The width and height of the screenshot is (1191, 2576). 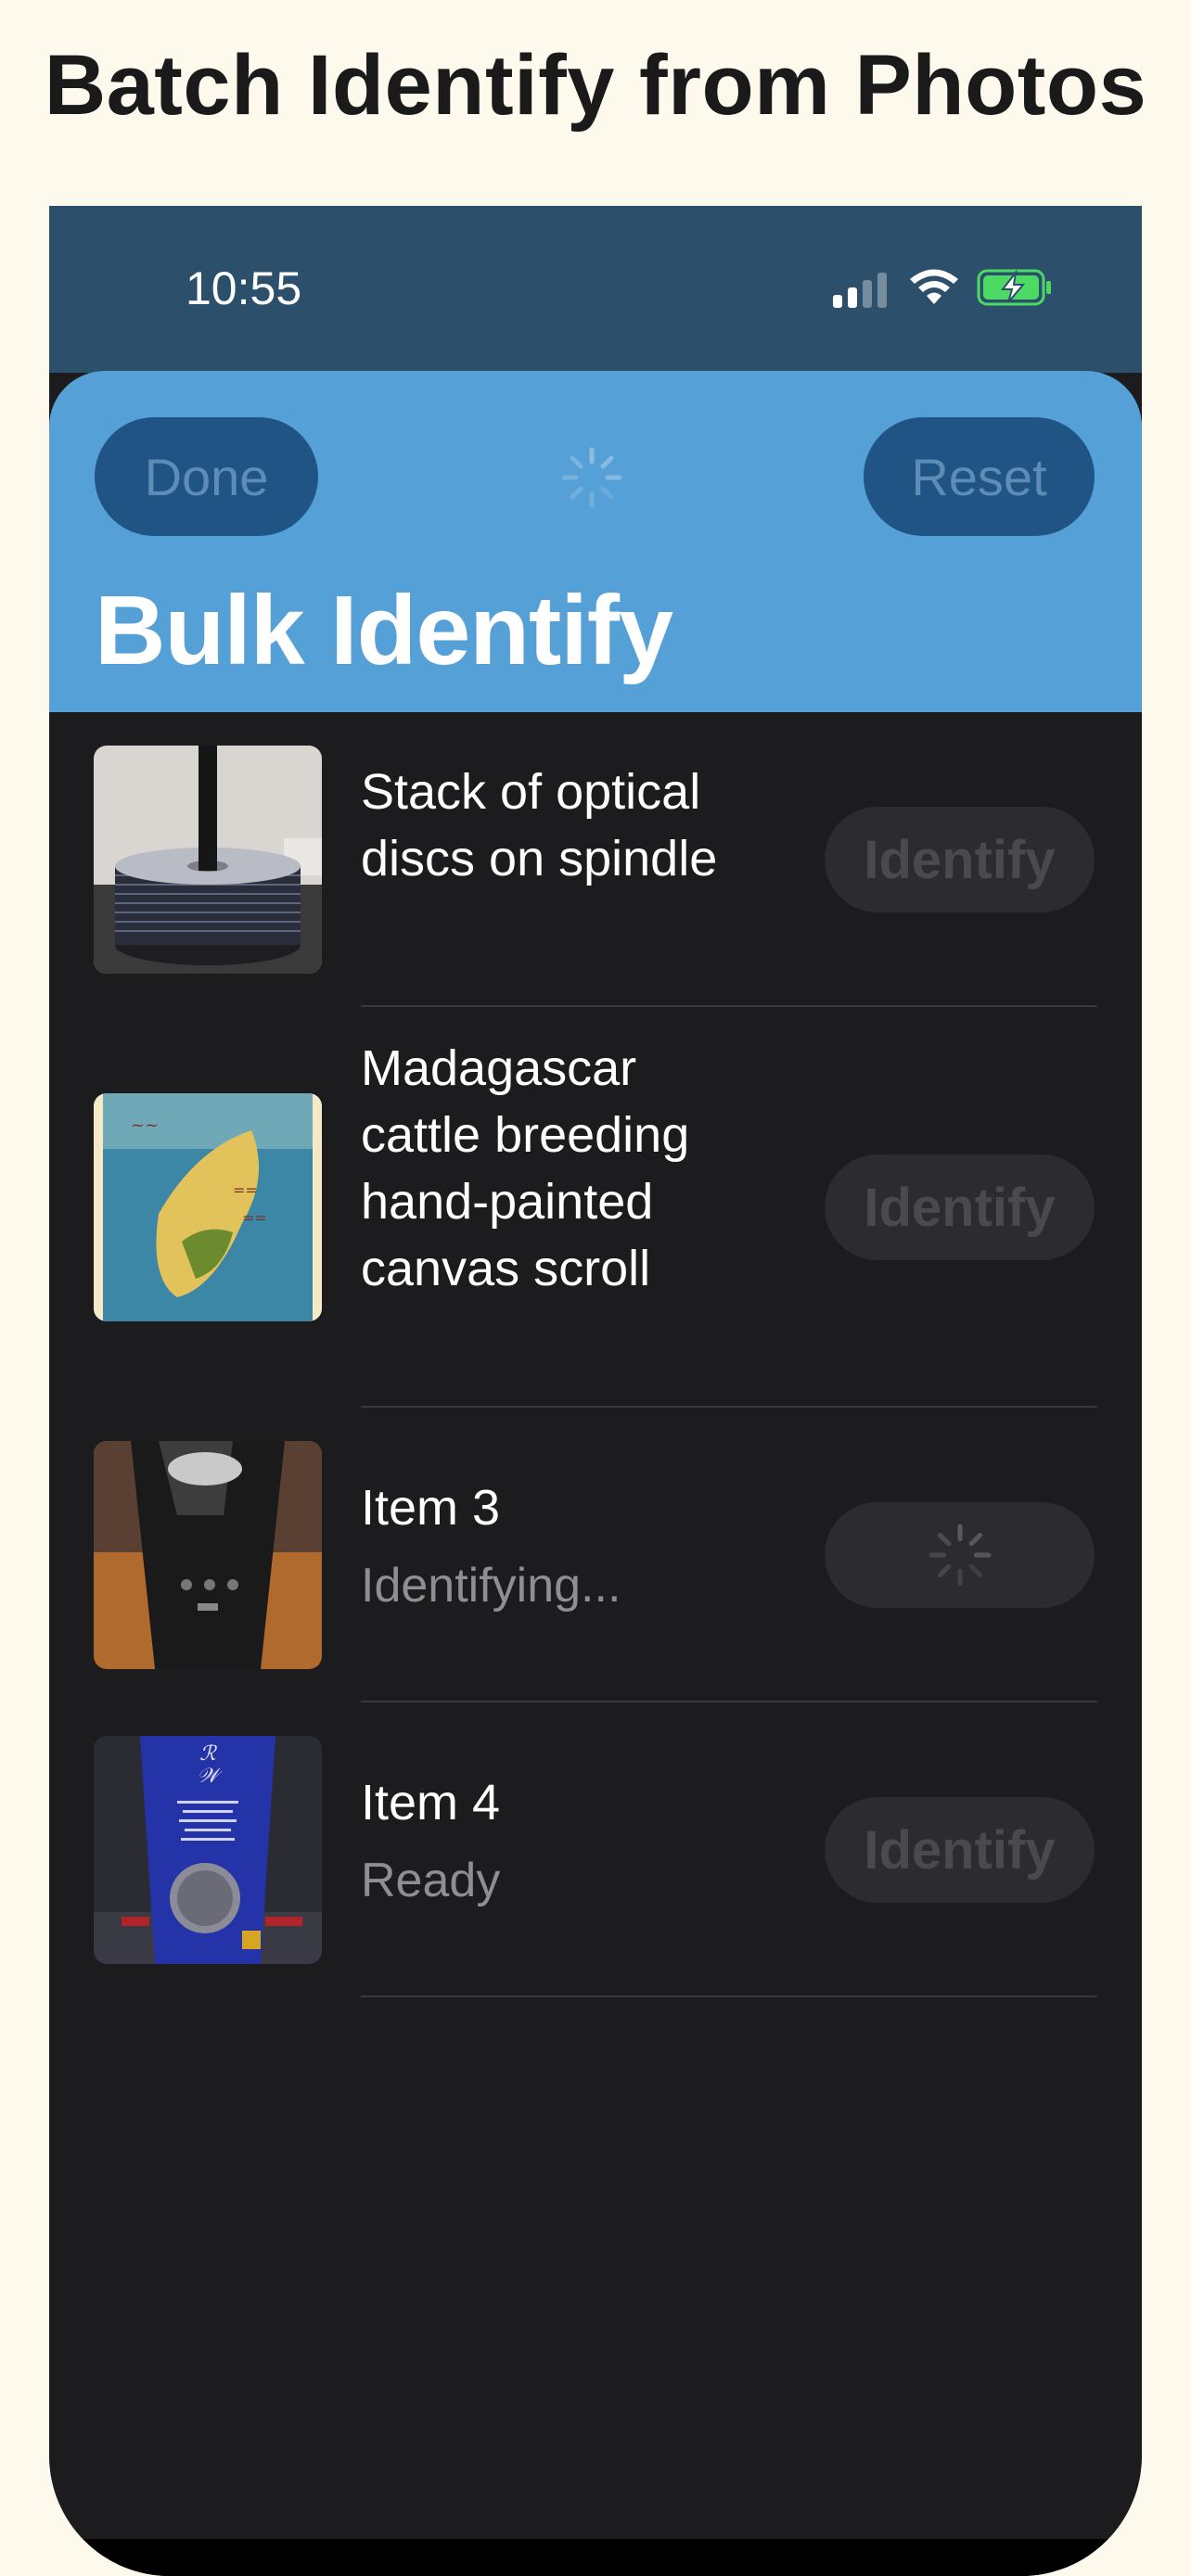 I want to click on royal-wedding-coin-photo: ℛ 𝒲, so click(x=208, y=1850).